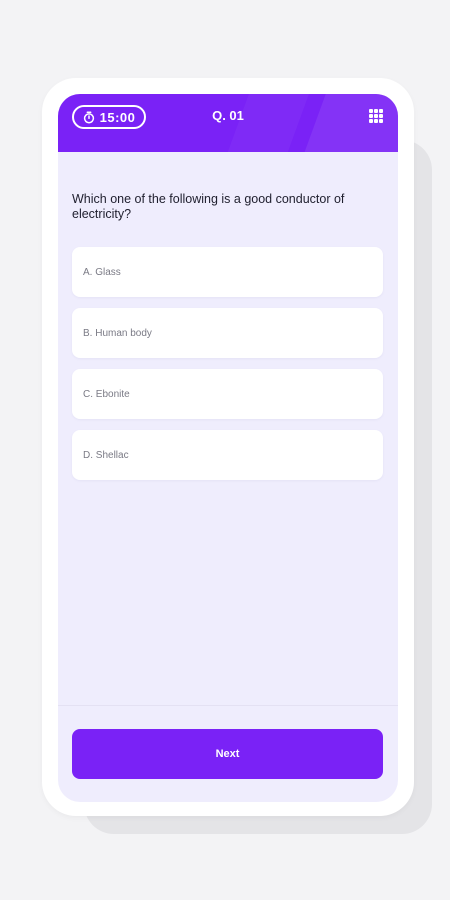 The height and width of the screenshot is (900, 450). What do you see at coordinates (117, 117) in the screenshot?
I see `timer-text: 15:00` at bounding box center [117, 117].